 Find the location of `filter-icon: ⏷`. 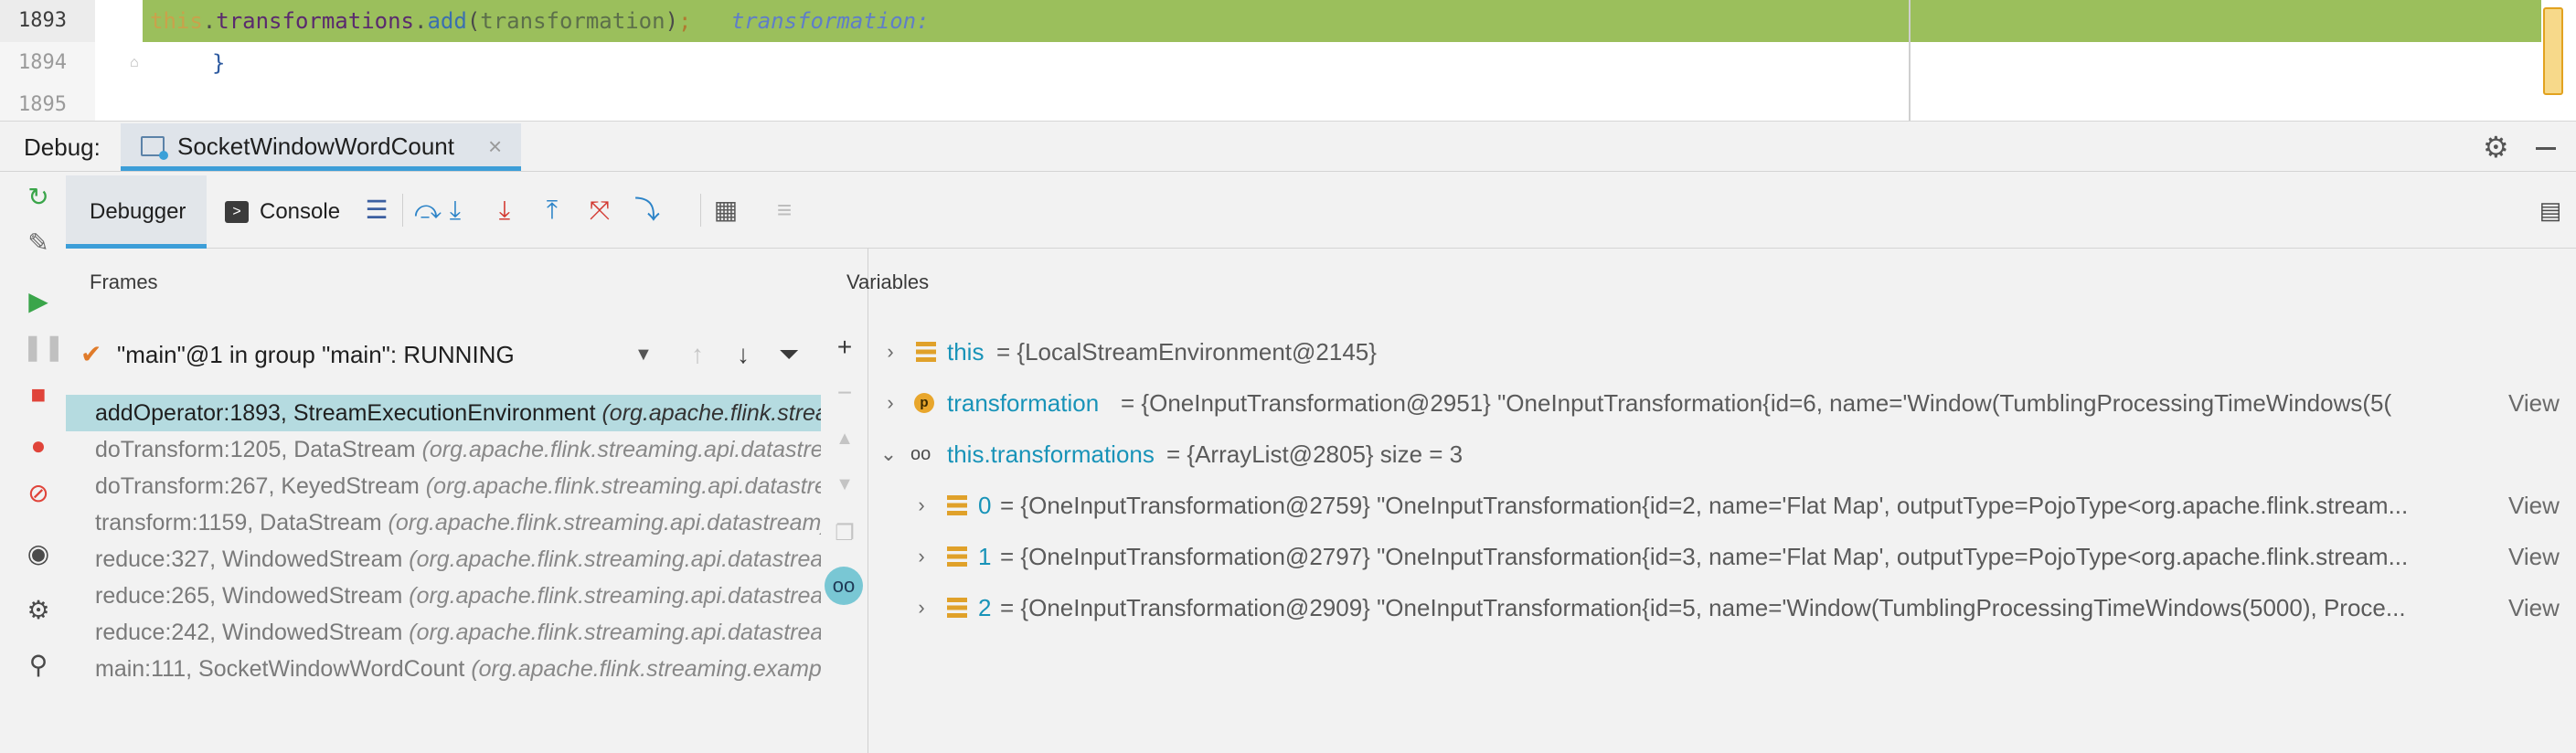

filter-icon: ⏷ is located at coordinates (789, 354).